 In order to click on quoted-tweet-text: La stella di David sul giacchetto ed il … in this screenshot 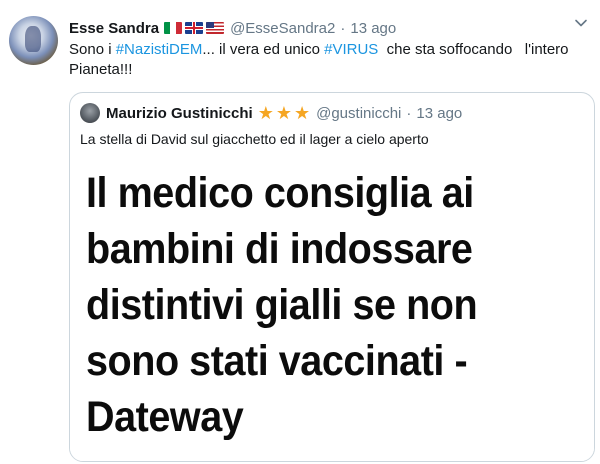, I will do `click(254, 139)`.